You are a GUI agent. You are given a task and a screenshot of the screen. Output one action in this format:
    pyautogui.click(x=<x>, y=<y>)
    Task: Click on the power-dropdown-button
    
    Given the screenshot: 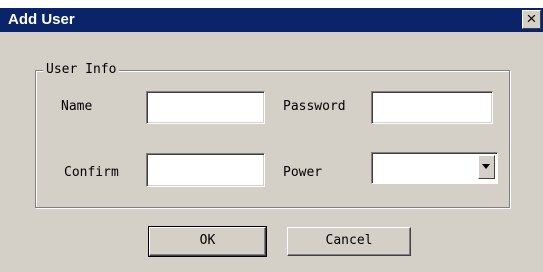 What is the action you would take?
    pyautogui.click(x=486, y=167)
    